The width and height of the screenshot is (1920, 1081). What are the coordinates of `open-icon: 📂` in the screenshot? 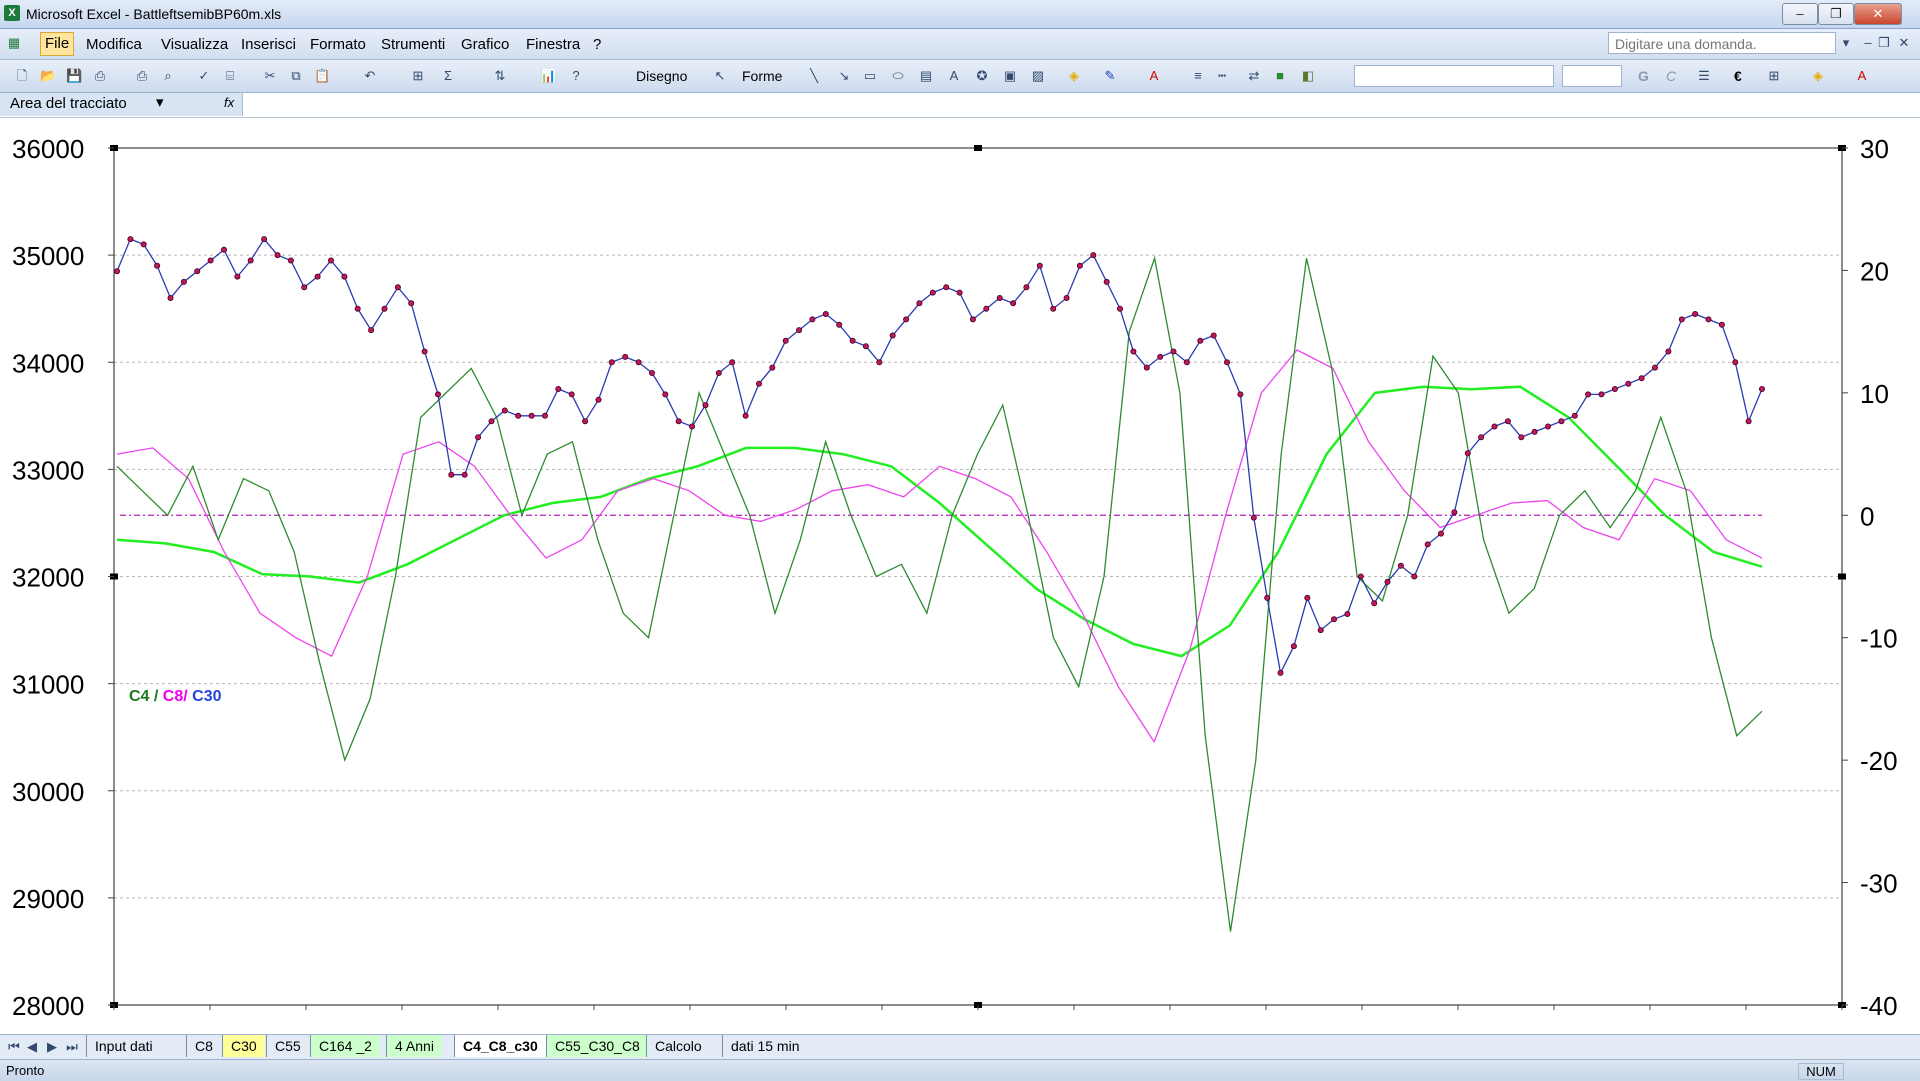 It's located at (48, 76).